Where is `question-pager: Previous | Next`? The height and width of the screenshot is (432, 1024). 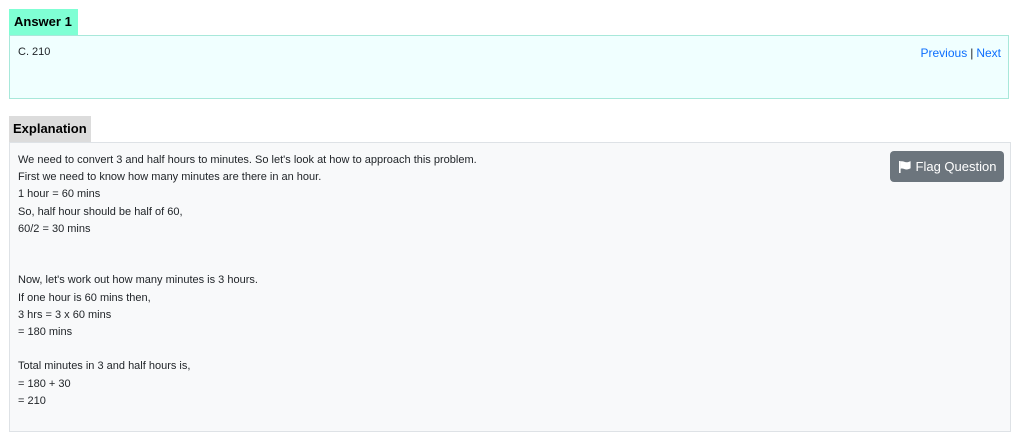 question-pager: Previous | Next is located at coordinates (961, 53).